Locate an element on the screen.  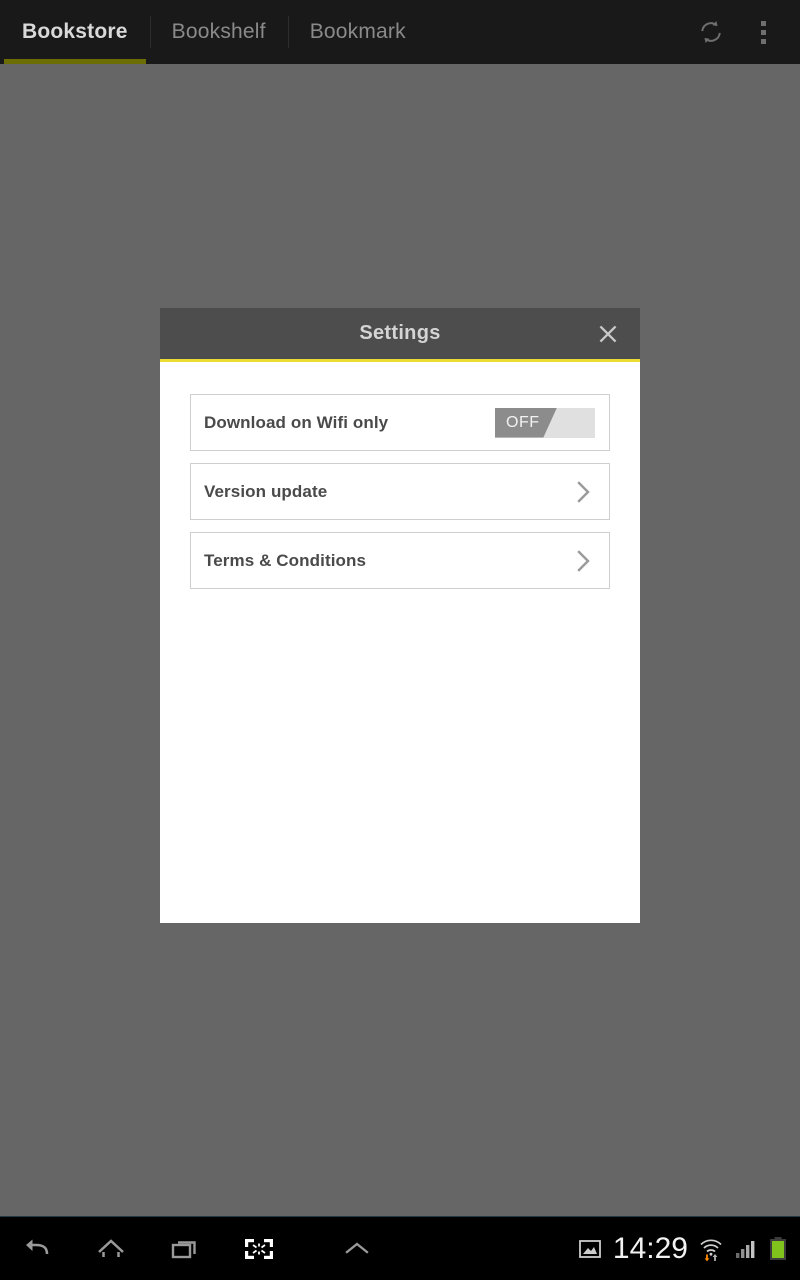
battery-status-icon is located at coordinates (778, 1249).